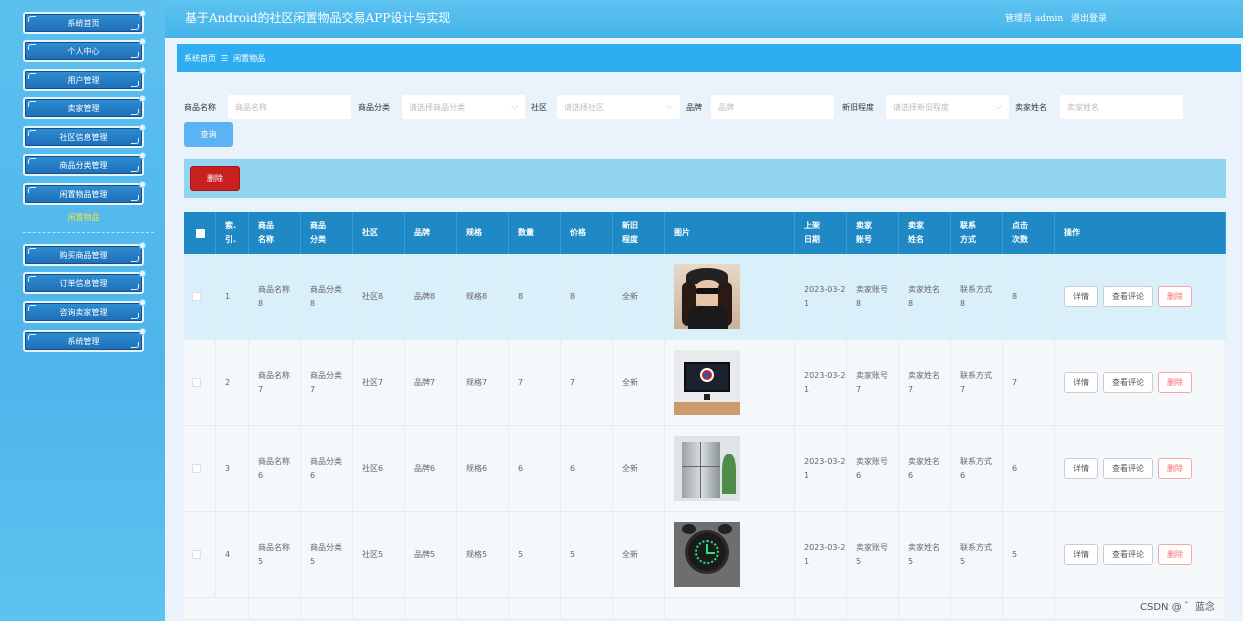 The image size is (1243, 621). What do you see at coordinates (463, 107) in the screenshot?
I see `filter-category-select: 请选择商品分类 ⌵` at bounding box center [463, 107].